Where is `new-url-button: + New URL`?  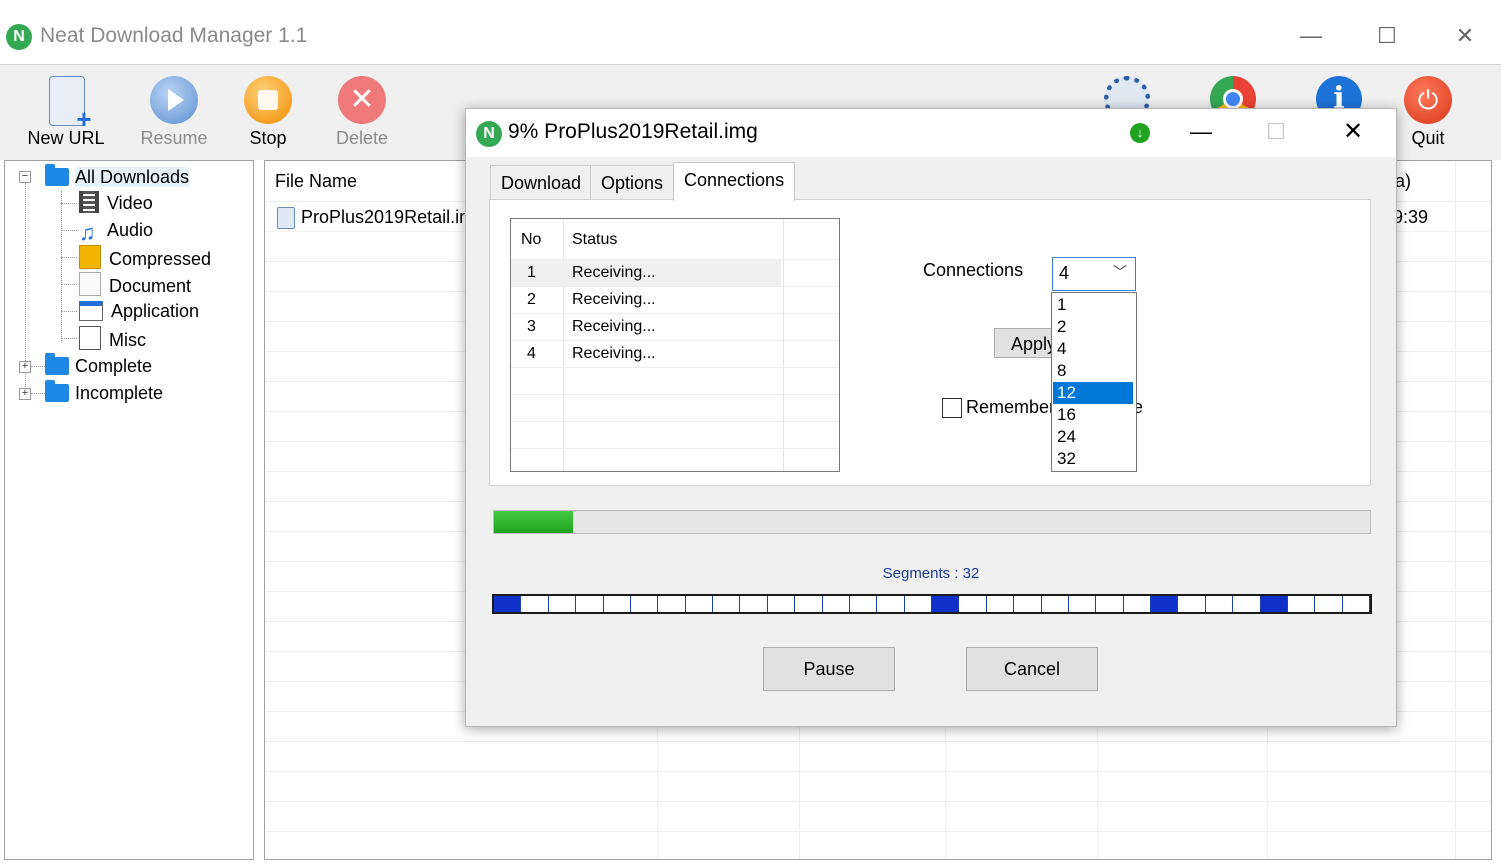 new-url-button: + New URL is located at coordinates (66, 112).